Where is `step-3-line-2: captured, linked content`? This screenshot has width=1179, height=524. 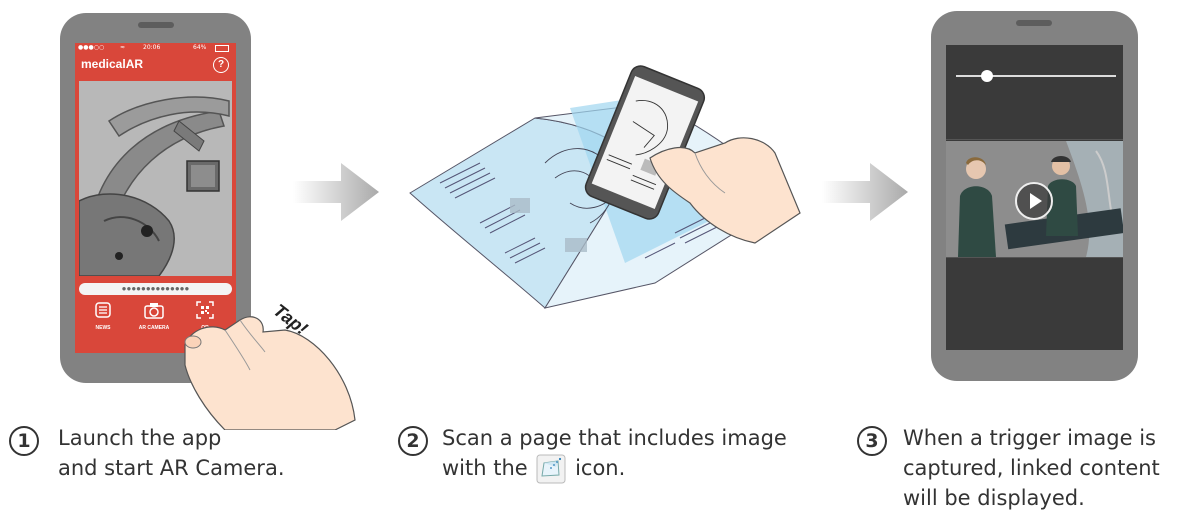
step-3-line-2: captured, linked content is located at coordinates (1031, 468).